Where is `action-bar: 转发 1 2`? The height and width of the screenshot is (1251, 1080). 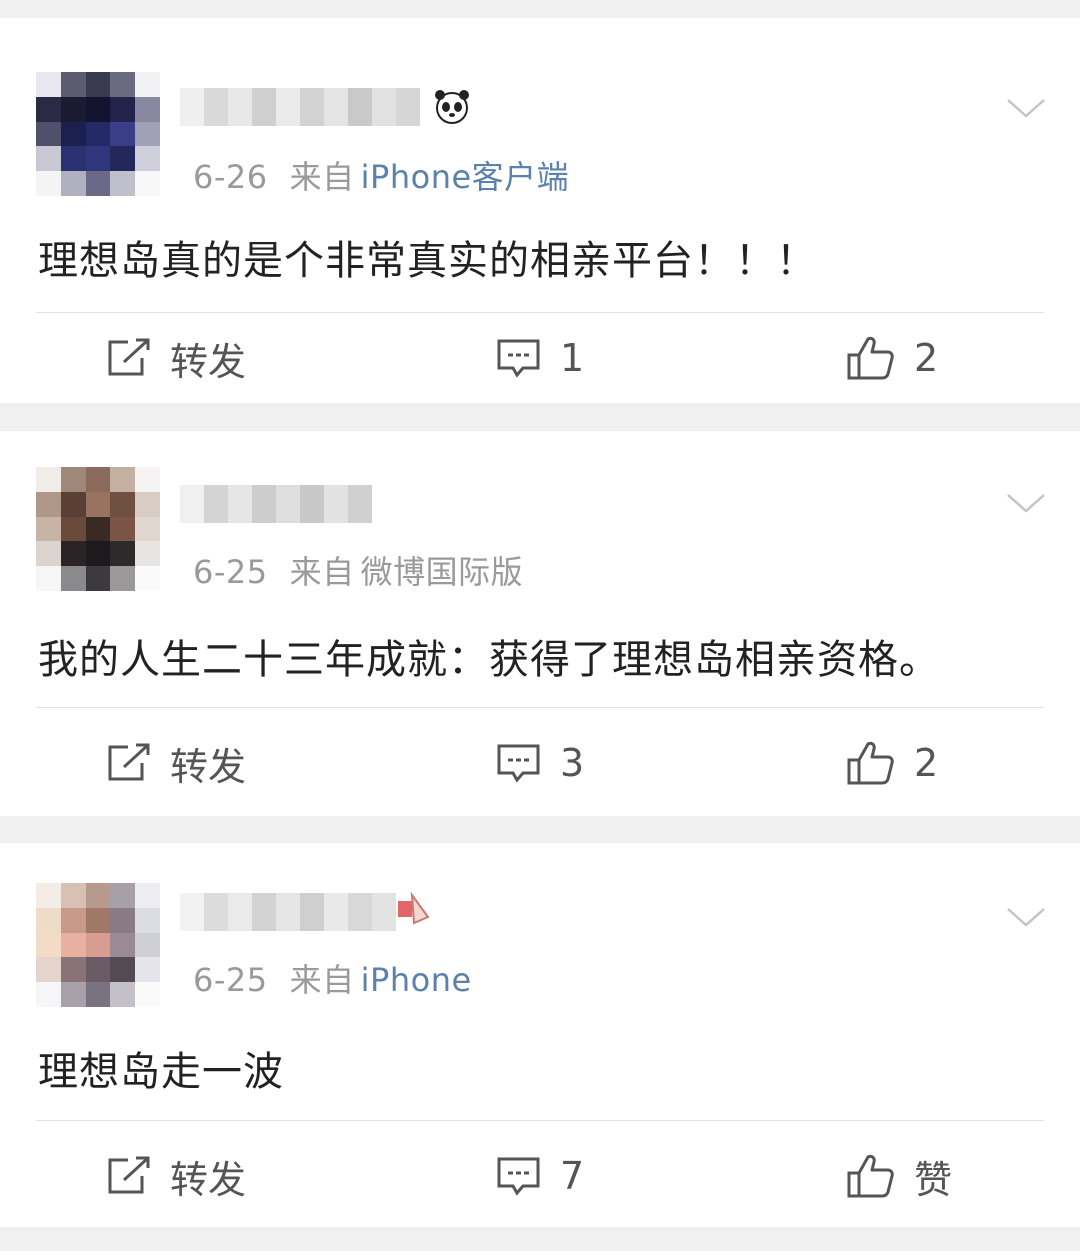
action-bar: 转发 1 2 is located at coordinates (540, 358).